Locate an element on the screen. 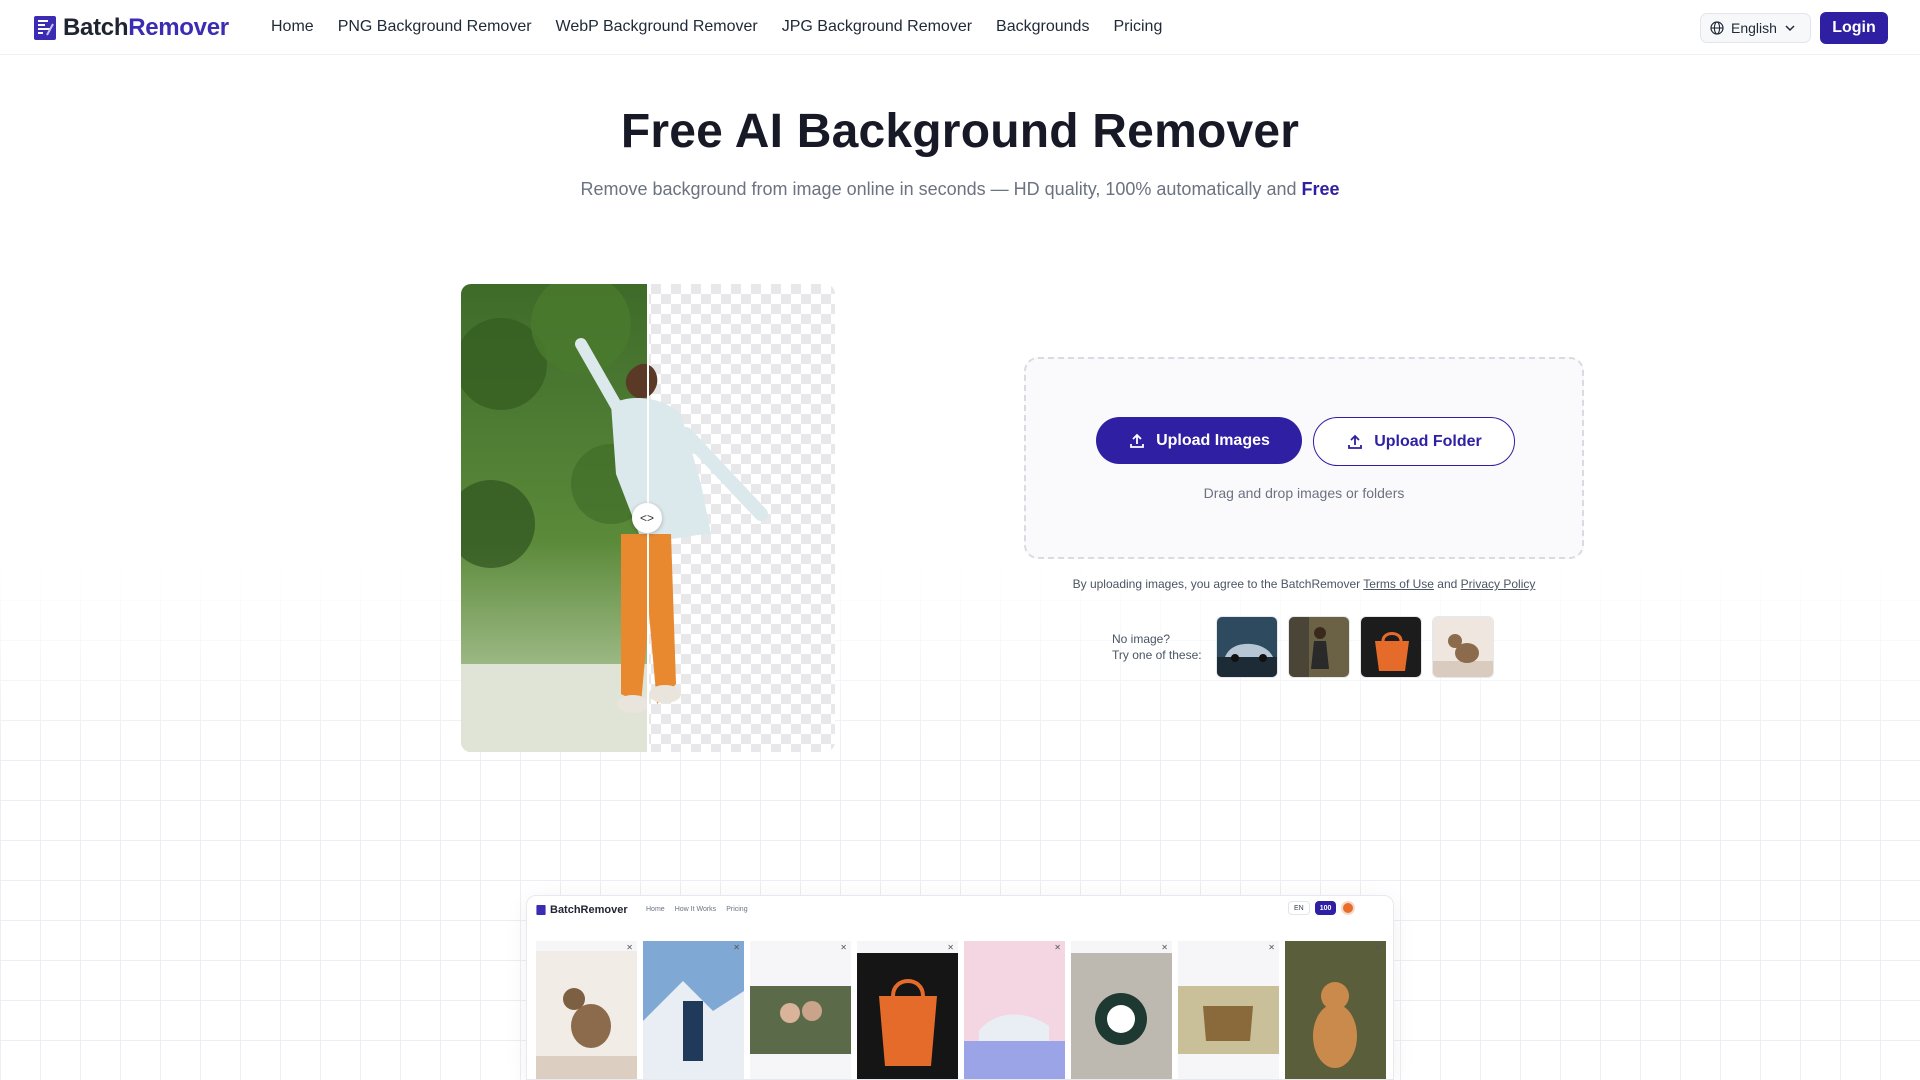 The height and width of the screenshot is (1080, 1920). logo: BatchRemover is located at coordinates (131, 28).